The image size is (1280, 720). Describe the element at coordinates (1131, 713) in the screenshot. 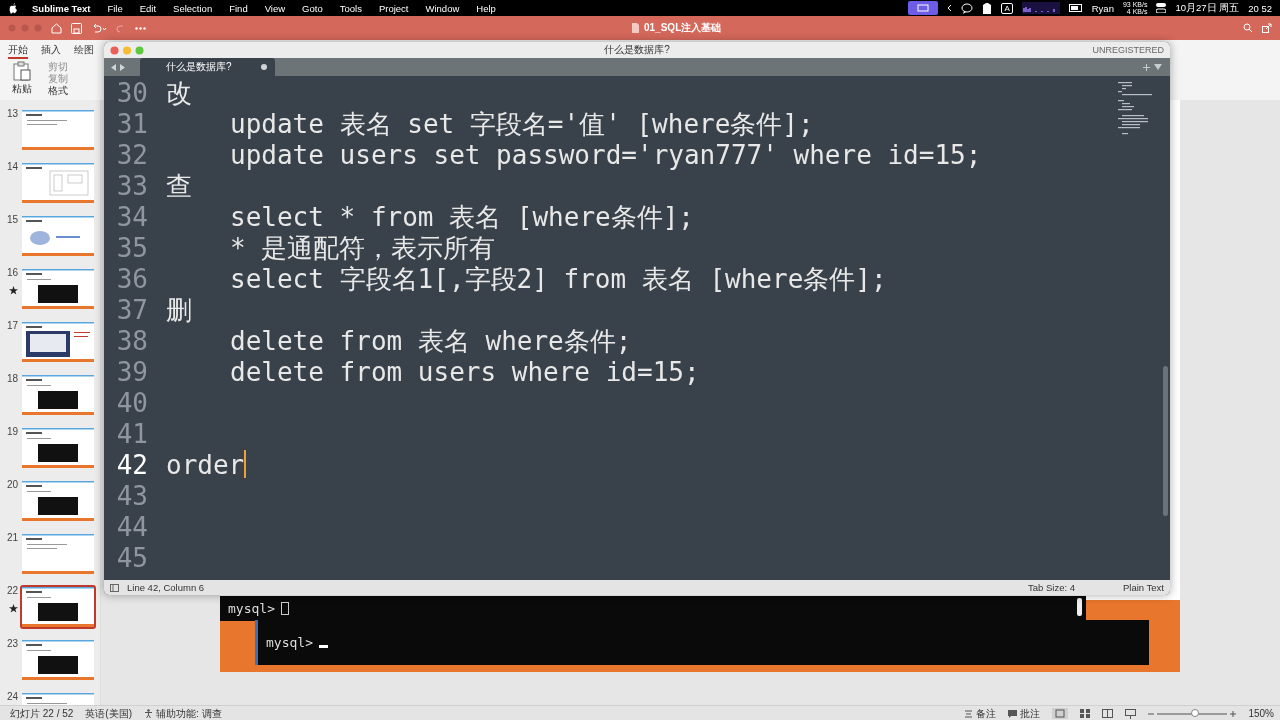

I see `slideshow-icon` at that location.